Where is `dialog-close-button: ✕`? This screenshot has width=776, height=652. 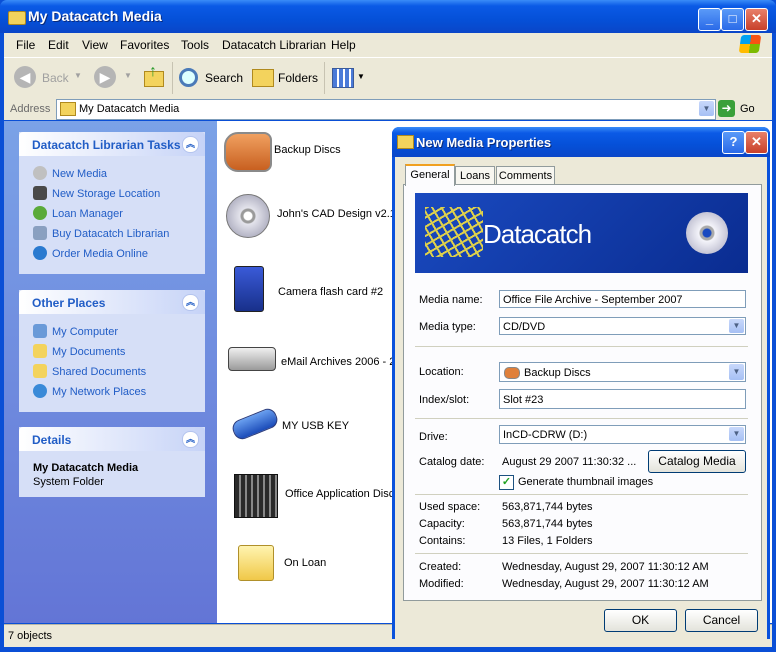 dialog-close-button: ✕ is located at coordinates (756, 142).